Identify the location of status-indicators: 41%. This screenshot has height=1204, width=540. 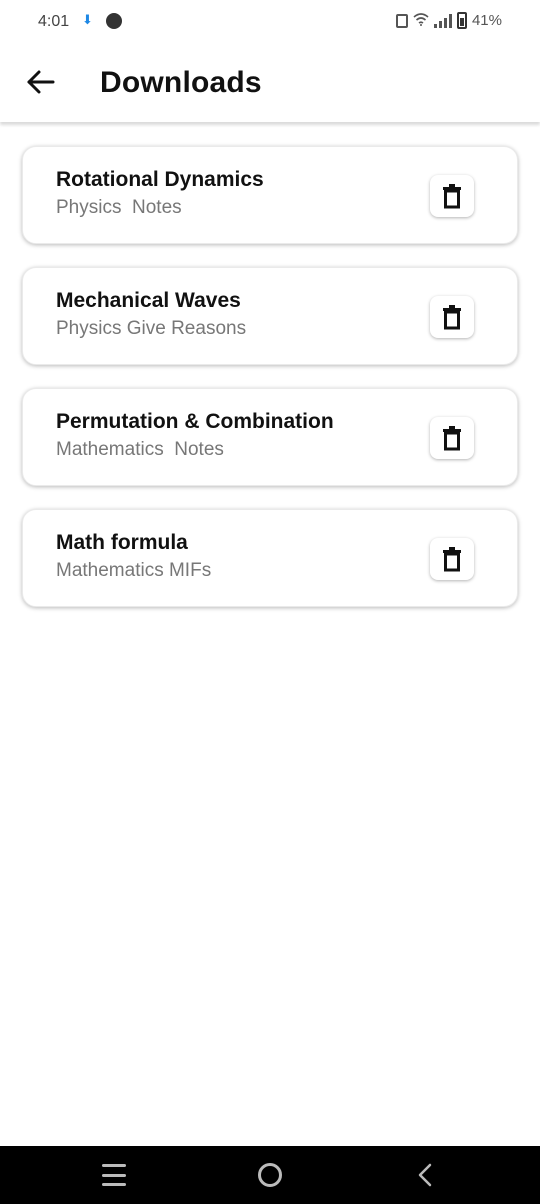
(448, 20).